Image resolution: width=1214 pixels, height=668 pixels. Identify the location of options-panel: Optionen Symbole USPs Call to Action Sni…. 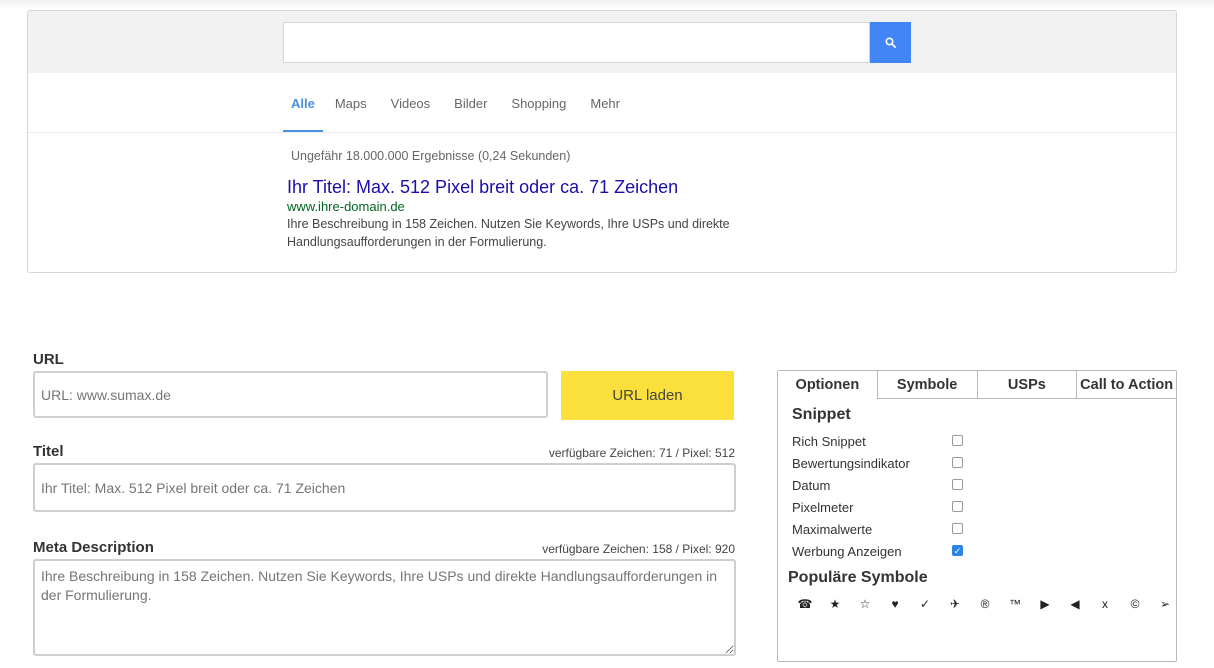
(977, 516).